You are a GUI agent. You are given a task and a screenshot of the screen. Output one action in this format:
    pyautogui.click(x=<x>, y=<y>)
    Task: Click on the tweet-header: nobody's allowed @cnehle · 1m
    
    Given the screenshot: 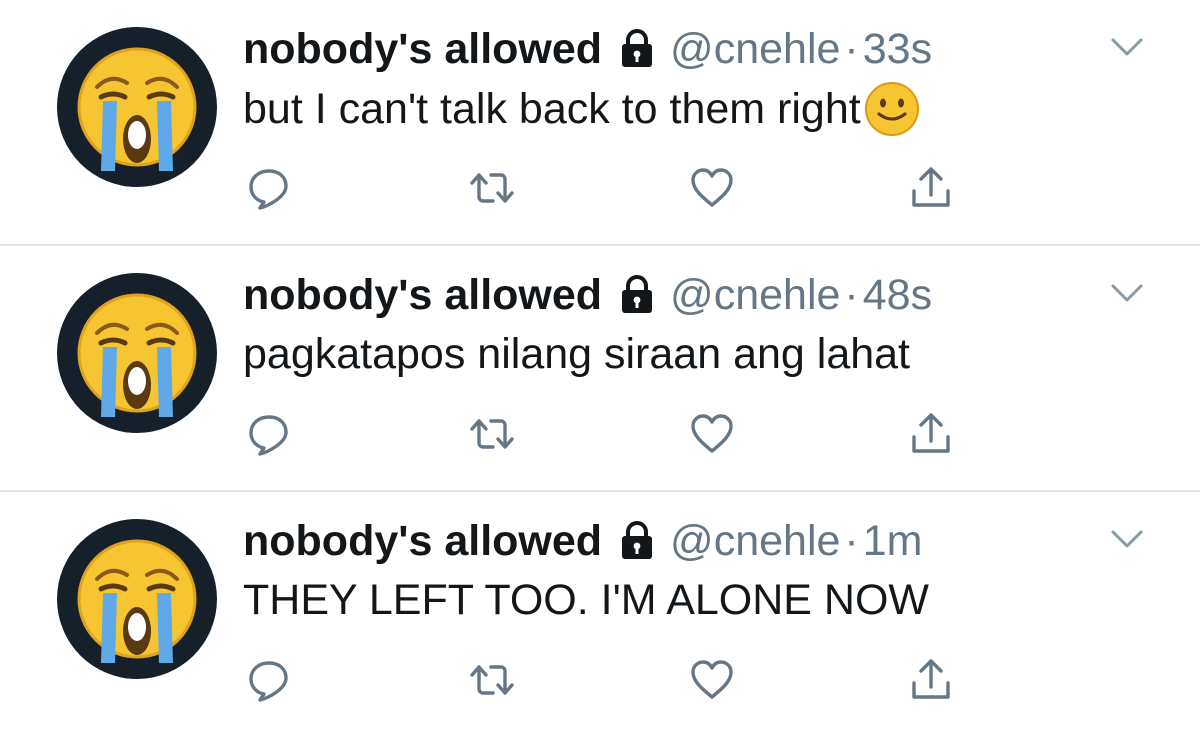 What is the action you would take?
    pyautogui.click(x=582, y=541)
    